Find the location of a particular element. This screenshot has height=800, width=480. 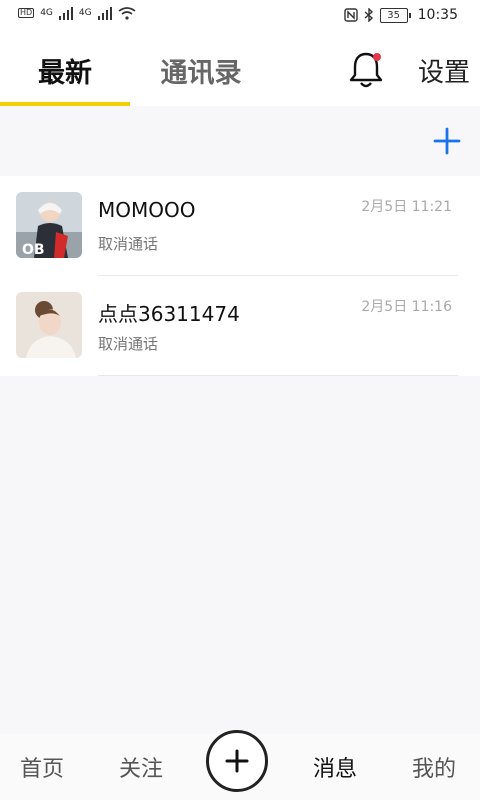

nav-add-button is located at coordinates (237, 761).